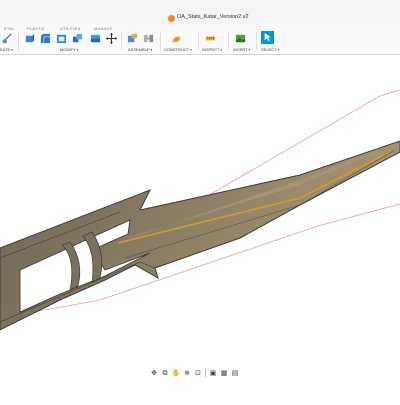 The height and width of the screenshot is (405, 400). Describe the element at coordinates (45, 38) in the screenshot. I see `fillet-icon` at that location.